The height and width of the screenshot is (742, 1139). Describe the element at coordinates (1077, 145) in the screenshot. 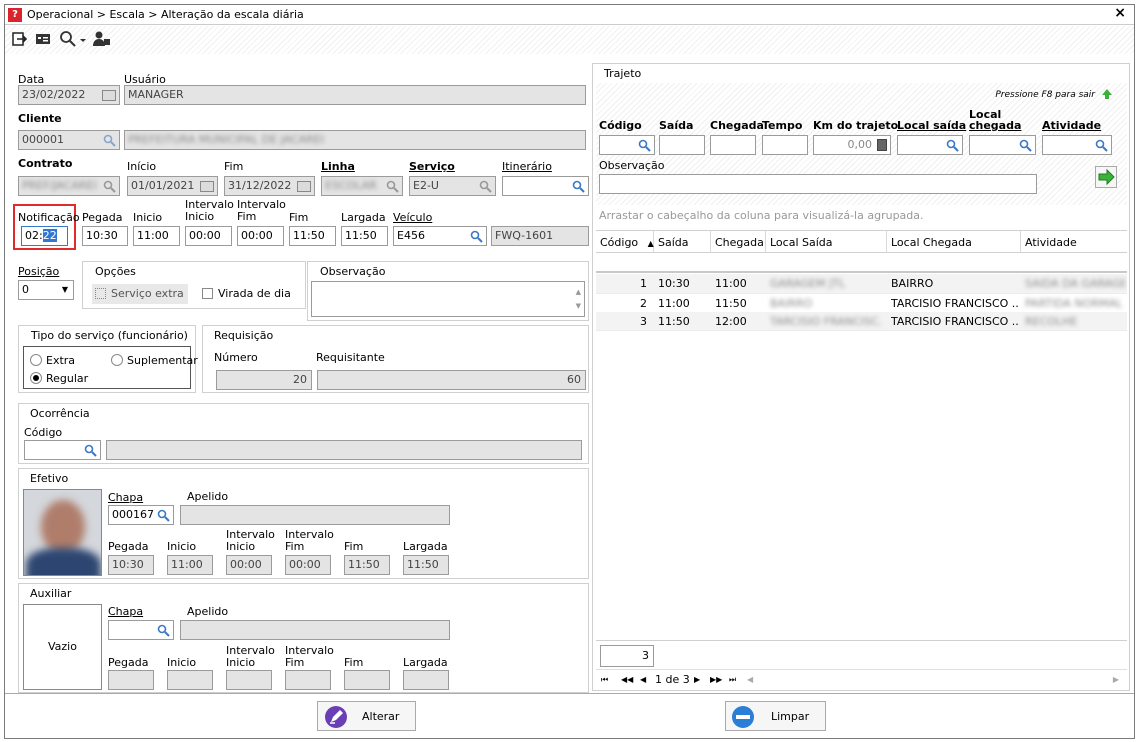

I see `traj-atividade-field` at that location.